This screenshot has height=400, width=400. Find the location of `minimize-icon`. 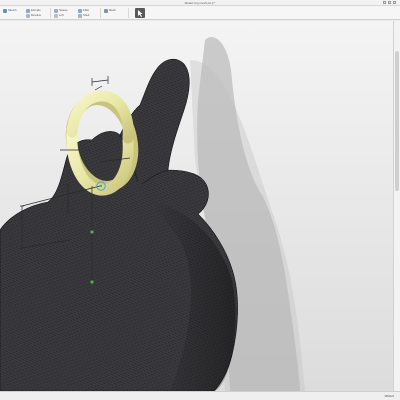

minimize-icon is located at coordinates (384, 2).